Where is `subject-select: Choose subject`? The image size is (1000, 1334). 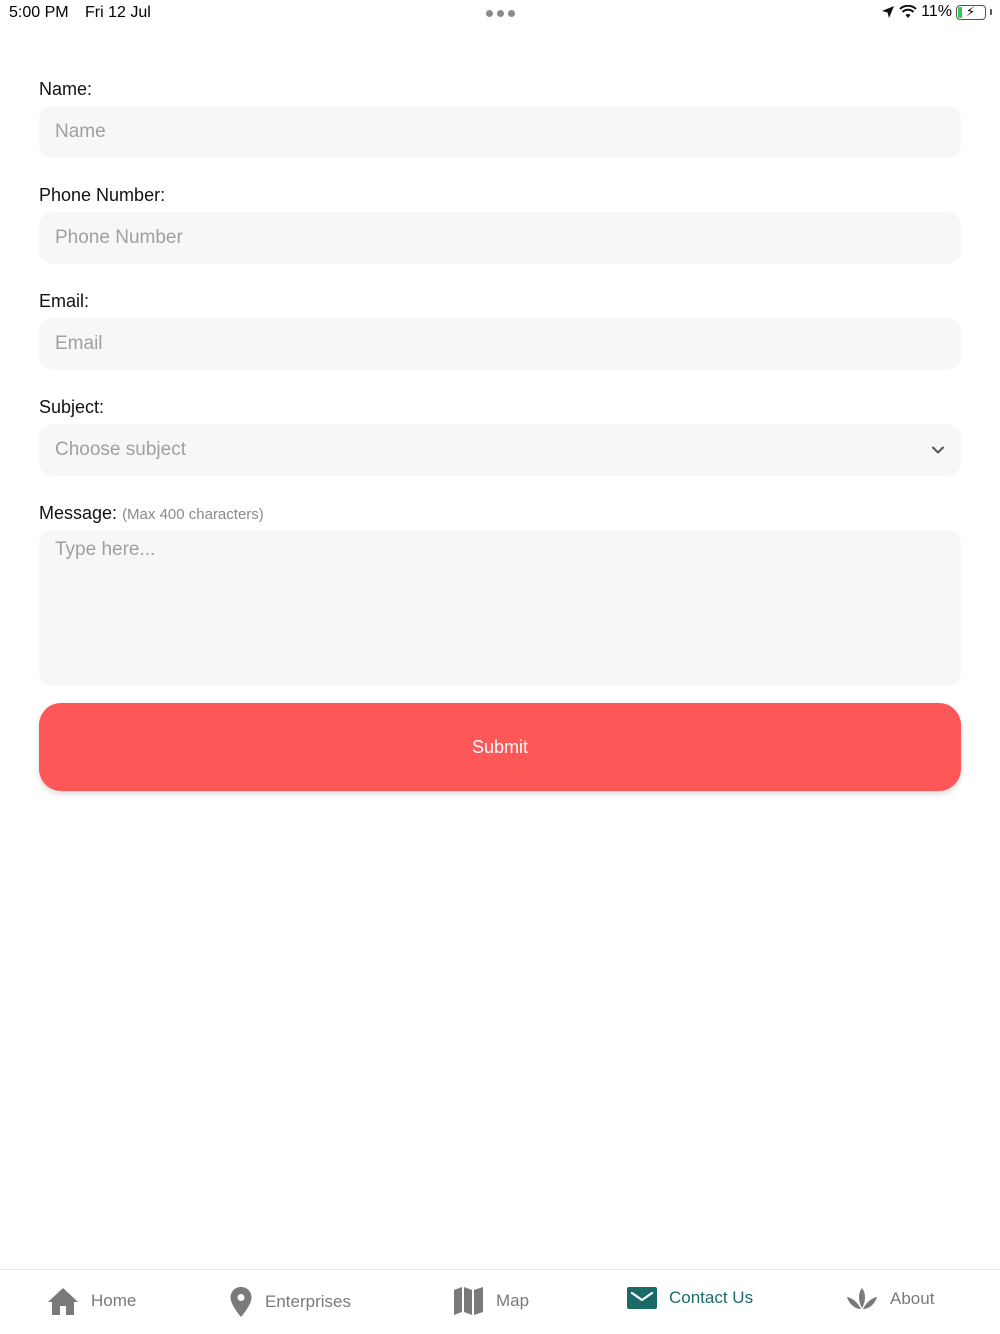
subject-select: Choose subject is located at coordinates (500, 450).